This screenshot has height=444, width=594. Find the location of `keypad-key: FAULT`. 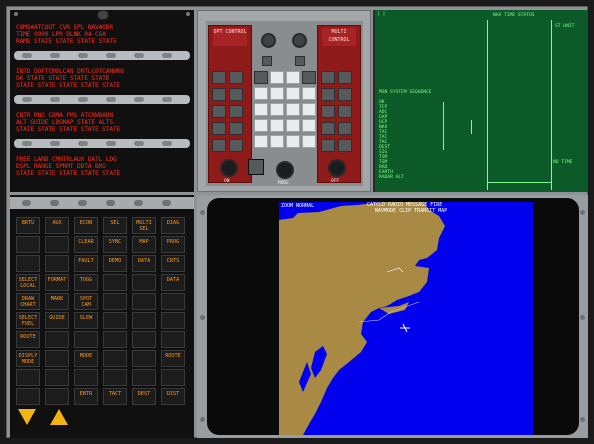

keypad-key: FAULT is located at coordinates (86, 263).